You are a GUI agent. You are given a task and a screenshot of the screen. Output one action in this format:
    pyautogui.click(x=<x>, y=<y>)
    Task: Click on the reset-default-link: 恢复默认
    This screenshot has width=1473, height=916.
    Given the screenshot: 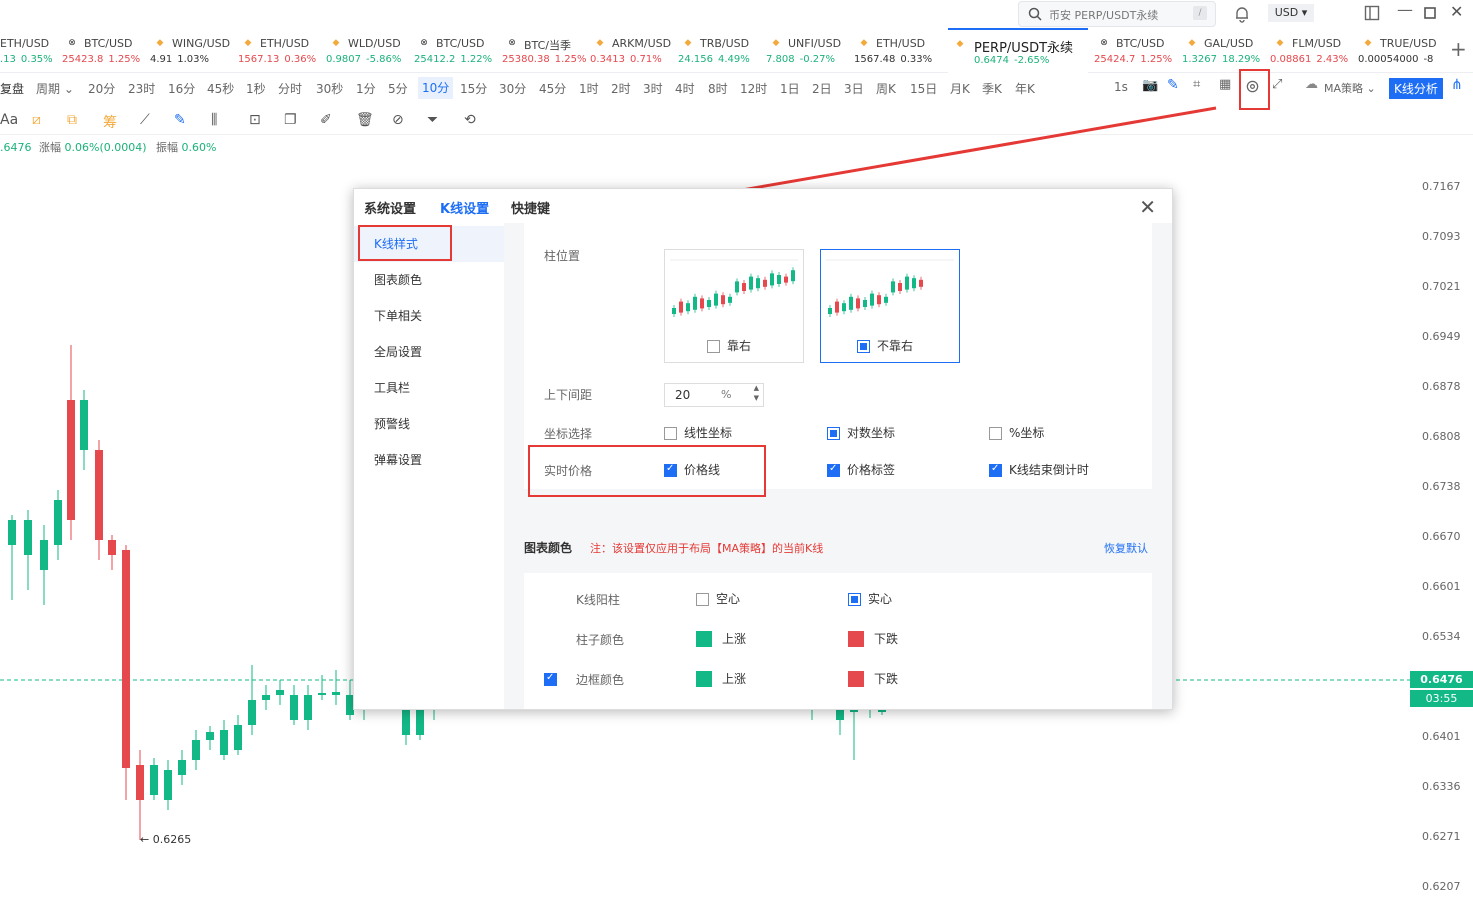 What is the action you would take?
    pyautogui.click(x=1126, y=548)
    